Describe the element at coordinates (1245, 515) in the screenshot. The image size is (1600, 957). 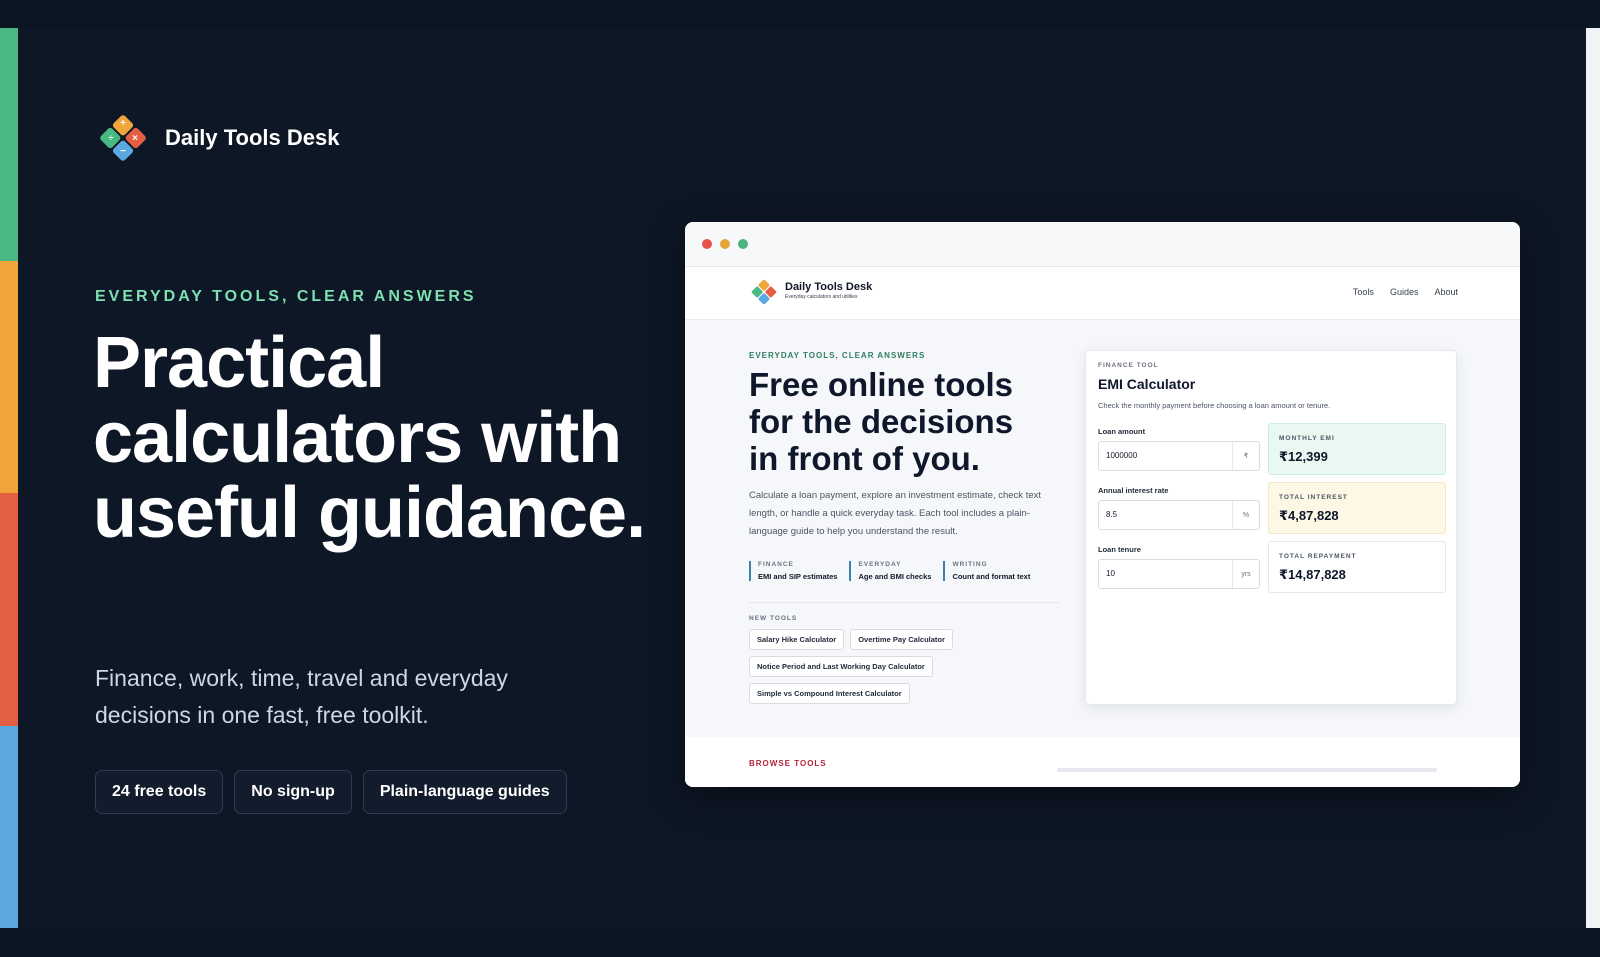
I see `percent-unit: %` at that location.